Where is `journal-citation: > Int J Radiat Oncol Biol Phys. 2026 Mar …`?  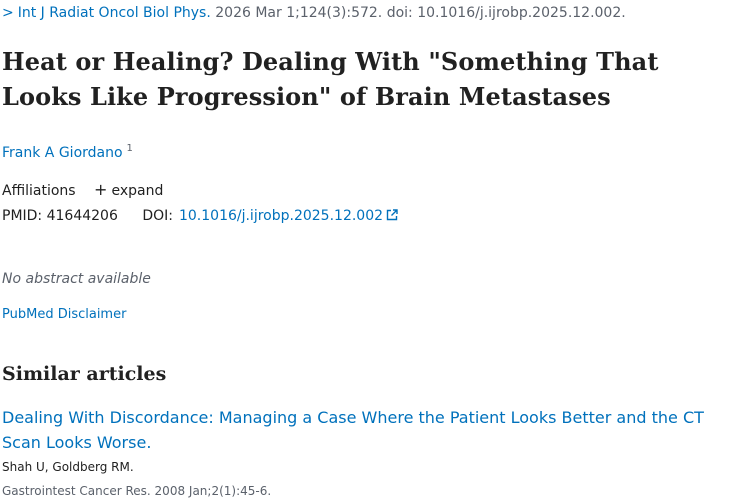
journal-citation: > Int J Radiat Oncol Biol Phys. 2026 Mar … is located at coordinates (314, 13).